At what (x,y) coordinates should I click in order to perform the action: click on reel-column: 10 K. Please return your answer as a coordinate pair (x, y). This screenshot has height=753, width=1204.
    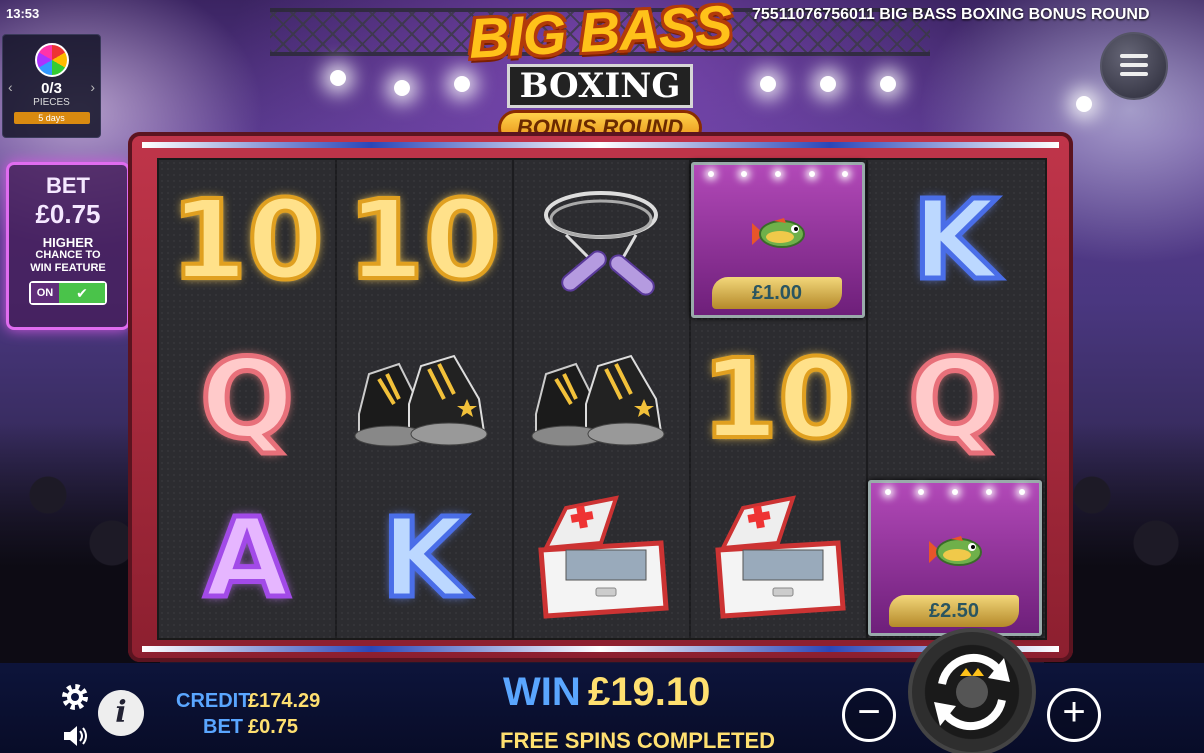
    Looking at the image, I should click on (424, 399).